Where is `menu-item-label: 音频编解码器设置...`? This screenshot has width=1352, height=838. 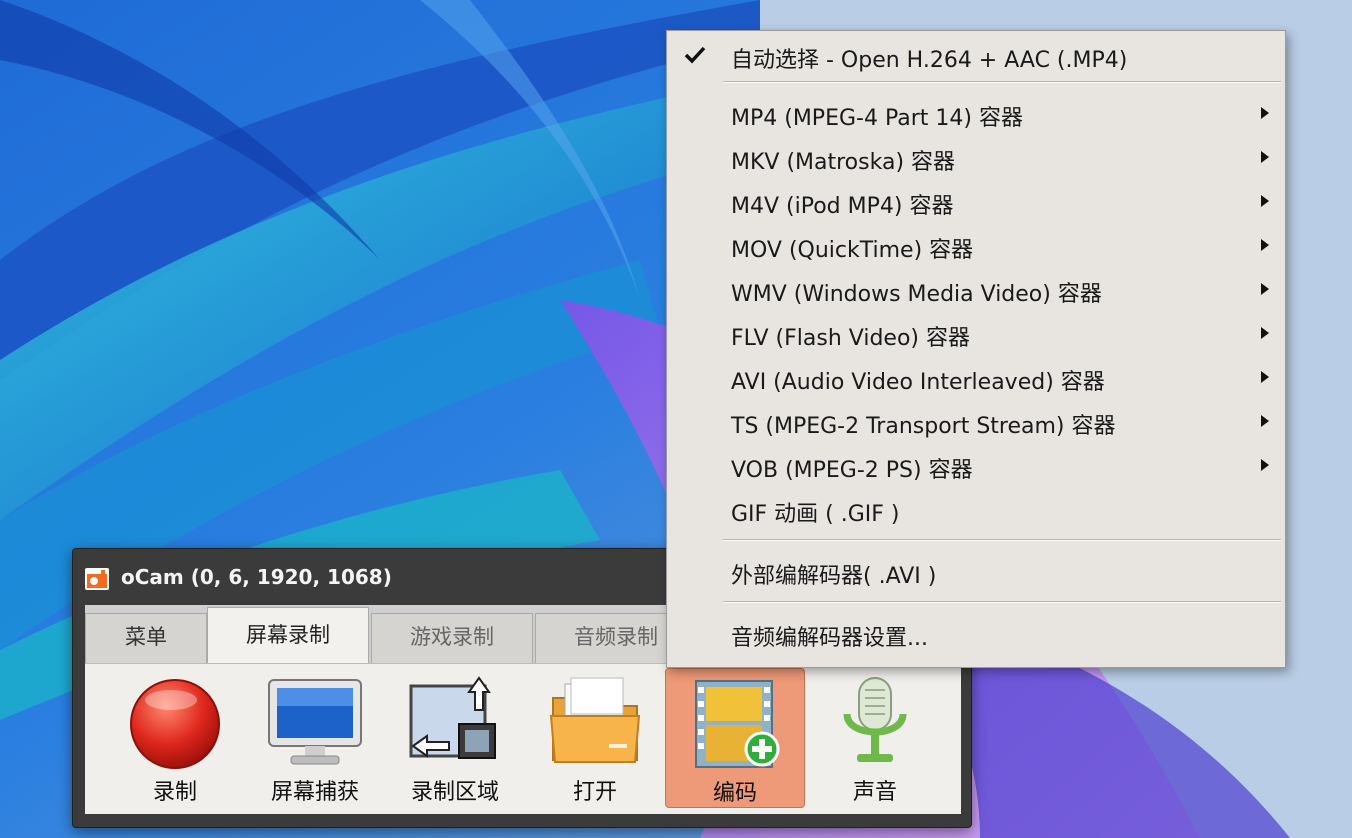 menu-item-label: 音频编解码器设置... is located at coordinates (829, 638).